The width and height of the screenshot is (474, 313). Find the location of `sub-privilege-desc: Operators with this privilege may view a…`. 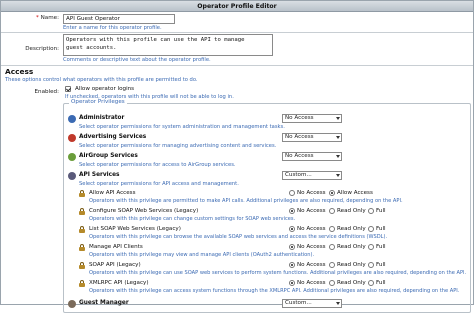

sub-privilege-desc: Operators with this privilege may view a… is located at coordinates (202, 255).